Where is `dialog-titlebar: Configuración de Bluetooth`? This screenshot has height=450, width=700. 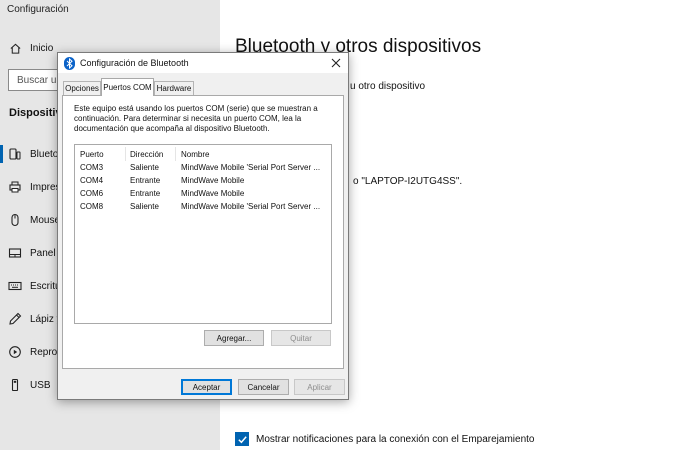
dialog-titlebar: Configuración de Bluetooth is located at coordinates (203, 63).